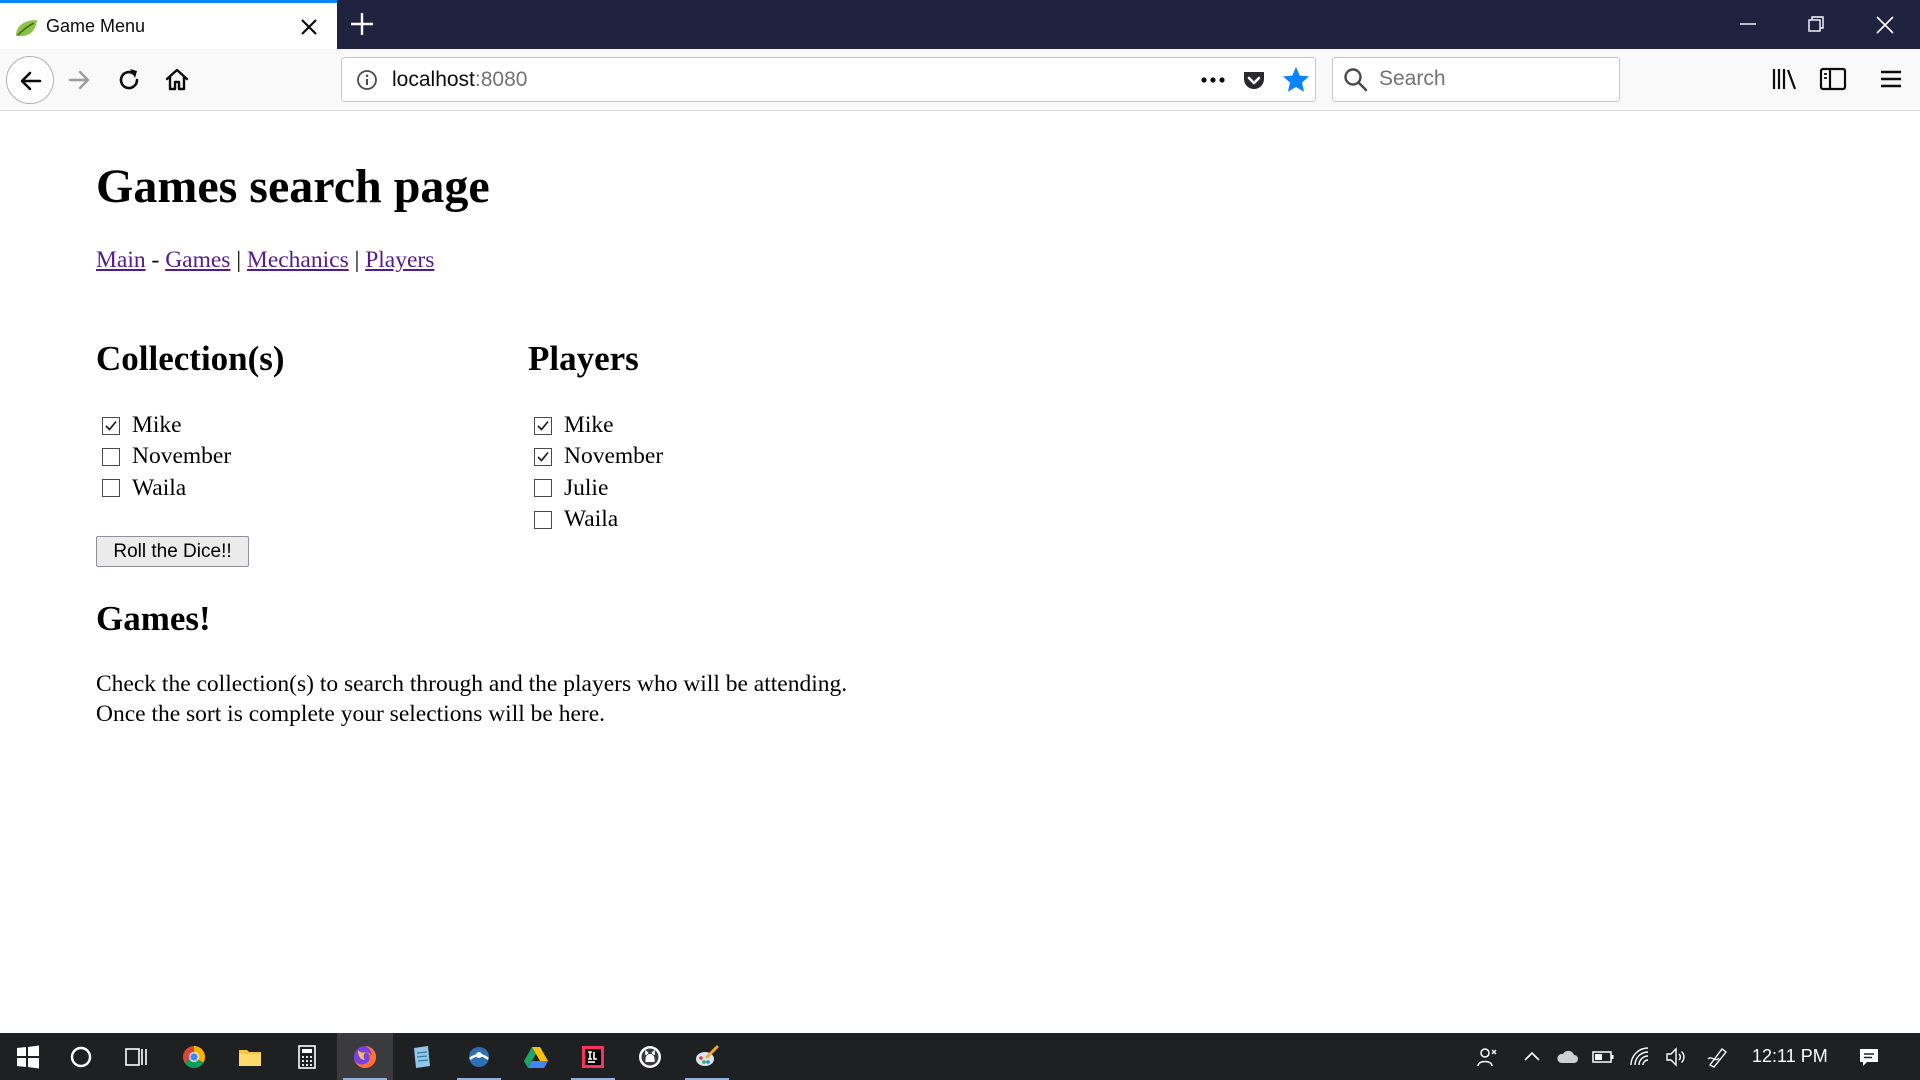  What do you see at coordinates (536, 1056) in the screenshot?
I see `google-drive-icon` at bounding box center [536, 1056].